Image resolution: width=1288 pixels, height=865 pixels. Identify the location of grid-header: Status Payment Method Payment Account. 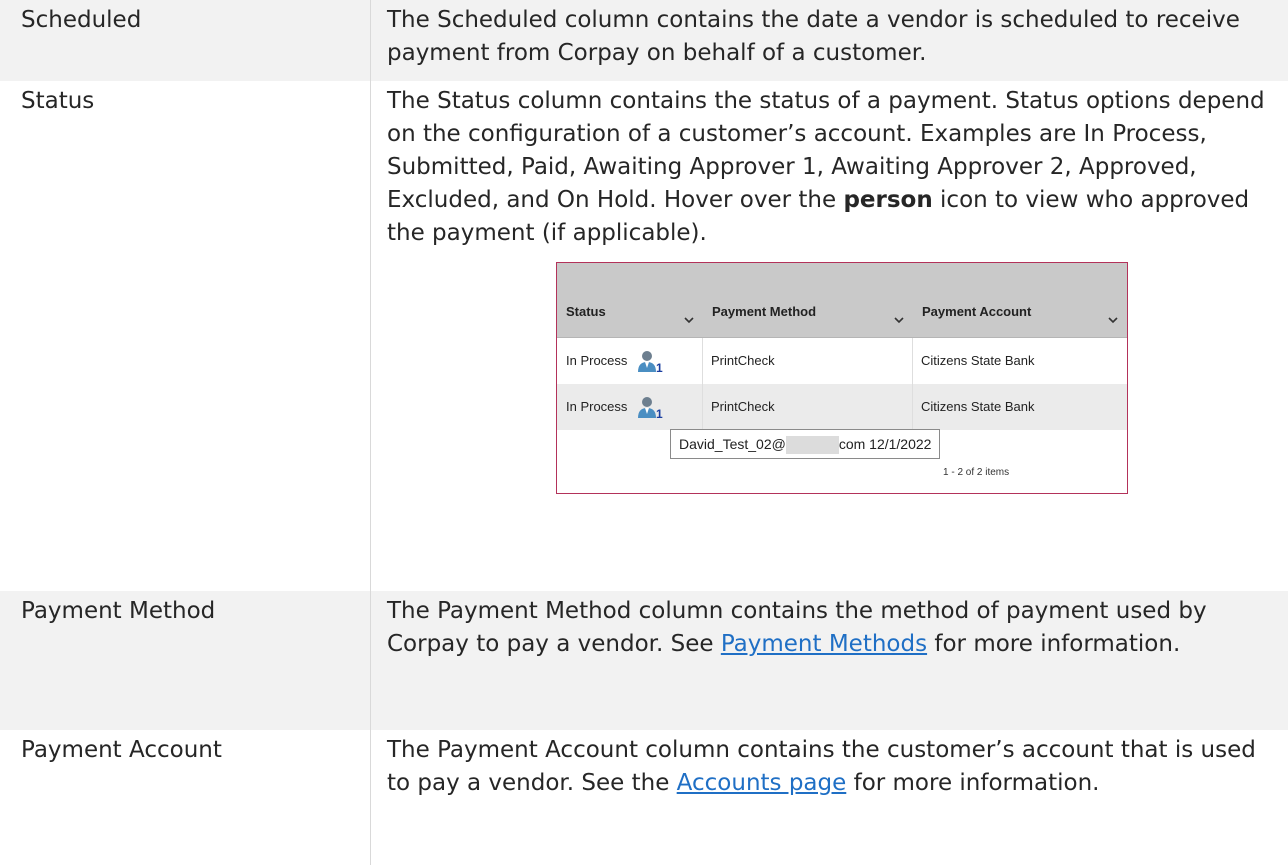
(842, 300).